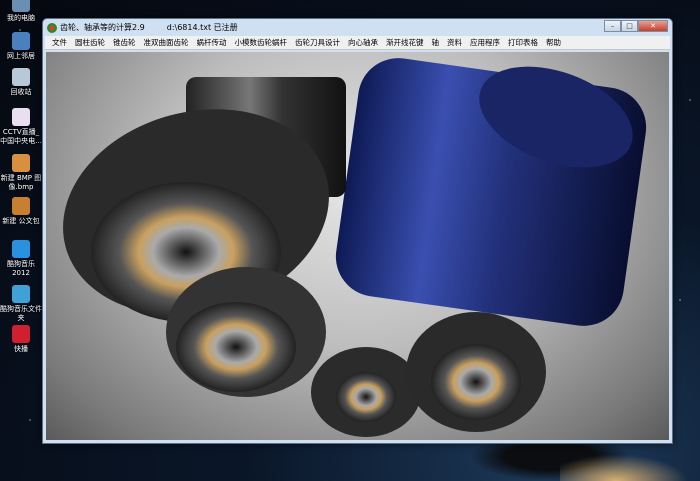 The image size is (700, 481). What do you see at coordinates (102, 27) in the screenshot?
I see `window-title: 齿轮、轴承等的计算2.9` at bounding box center [102, 27].